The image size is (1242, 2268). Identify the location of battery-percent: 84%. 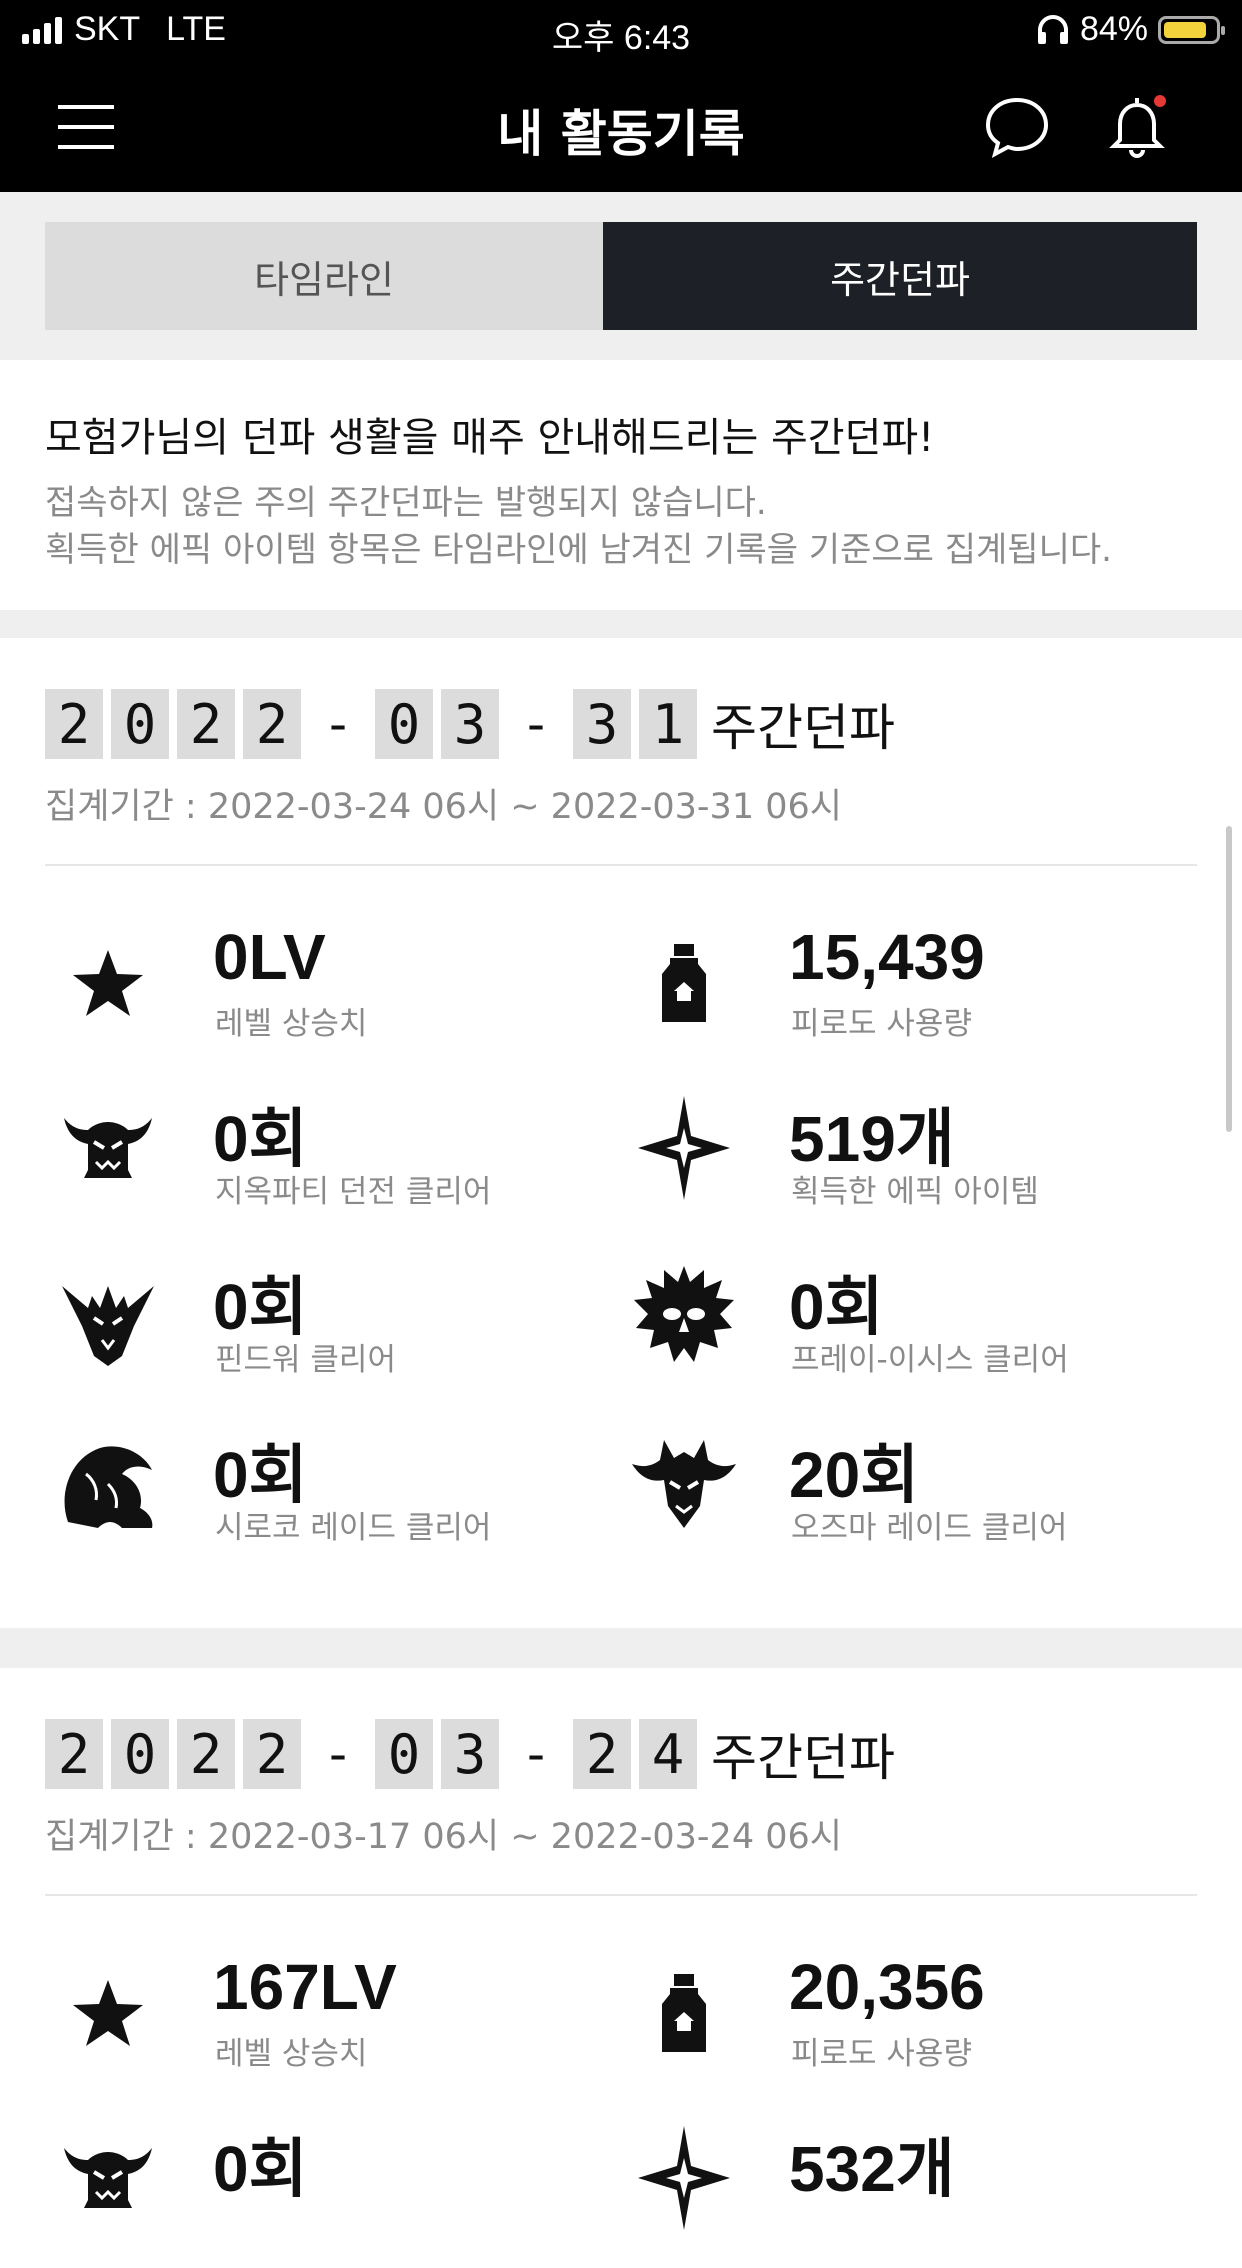
(1113, 29).